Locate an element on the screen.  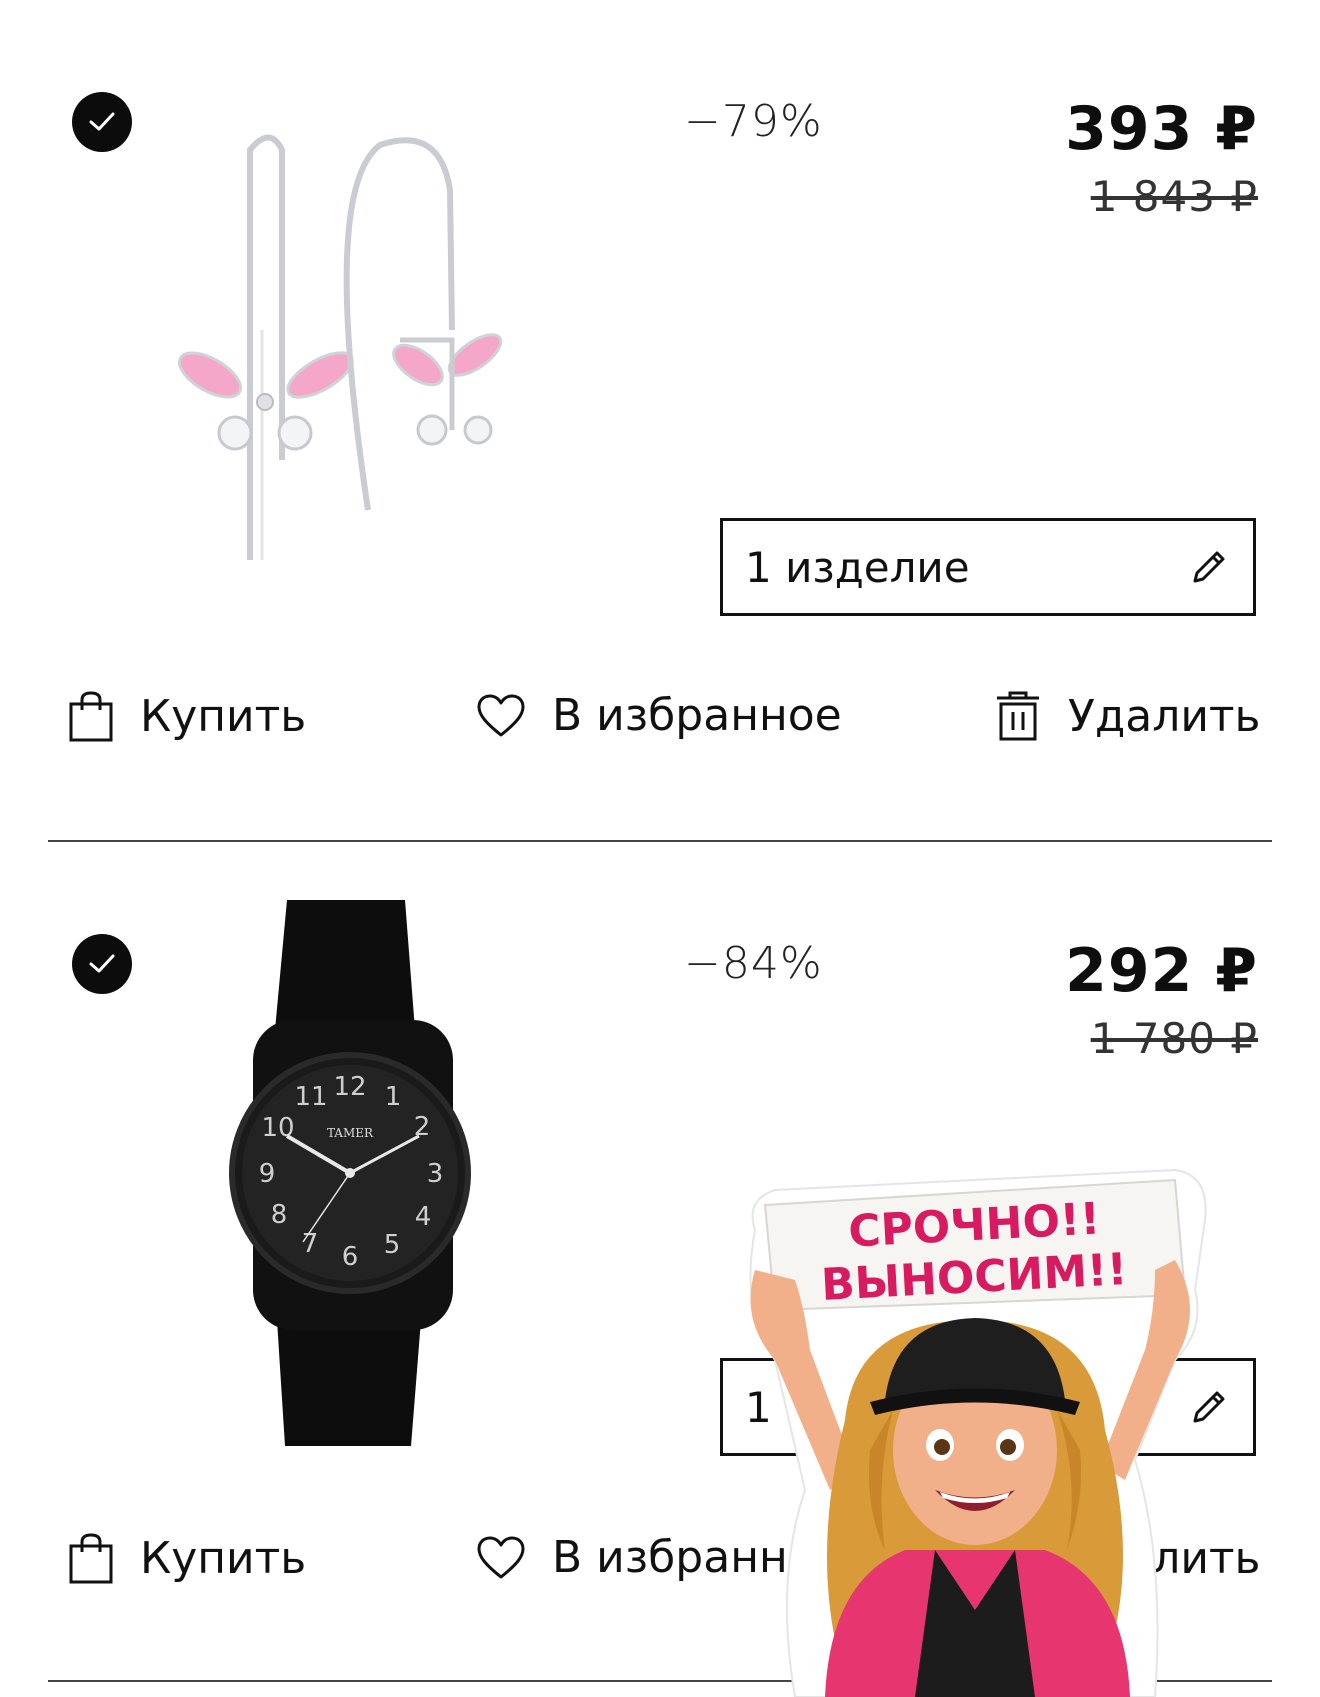
delete-button: Удалить is located at coordinates (1127, 716).